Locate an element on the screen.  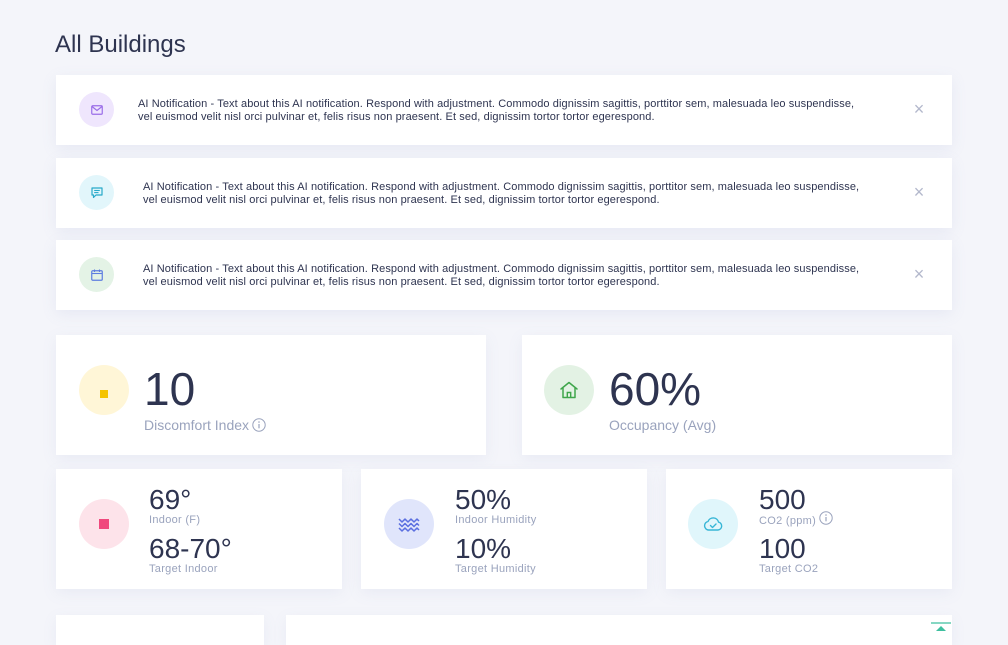
co2-card: 500 CO2 (ppm) 100 Target CO2 is located at coordinates (809, 529).